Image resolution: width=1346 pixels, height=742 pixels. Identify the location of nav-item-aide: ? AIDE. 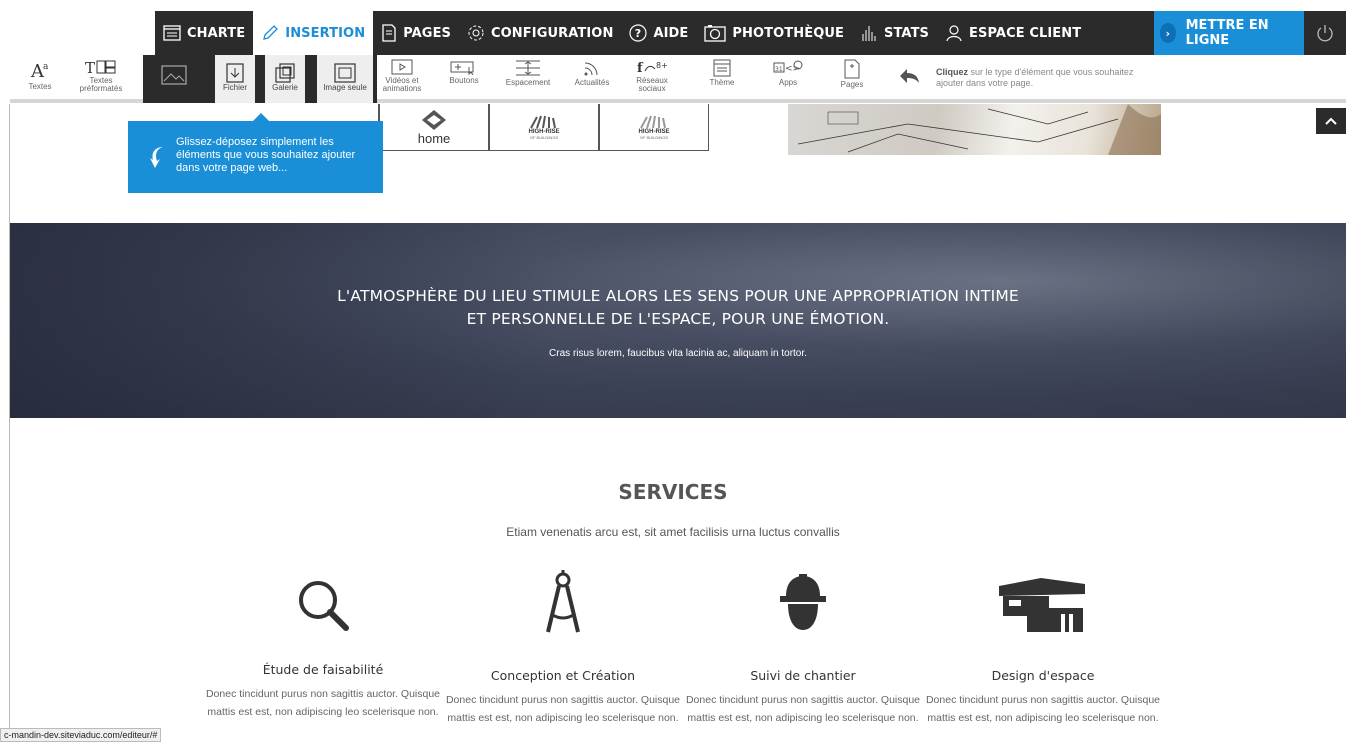
(658, 33).